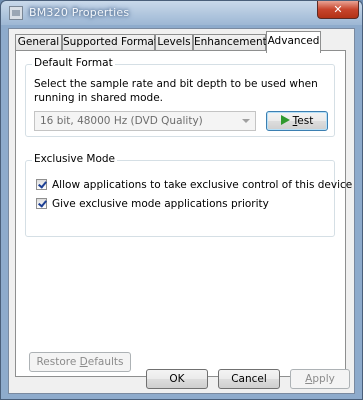 Image resolution: width=363 pixels, height=400 pixels. What do you see at coordinates (16, 13) in the screenshot?
I see `speaker-device-icon` at bounding box center [16, 13].